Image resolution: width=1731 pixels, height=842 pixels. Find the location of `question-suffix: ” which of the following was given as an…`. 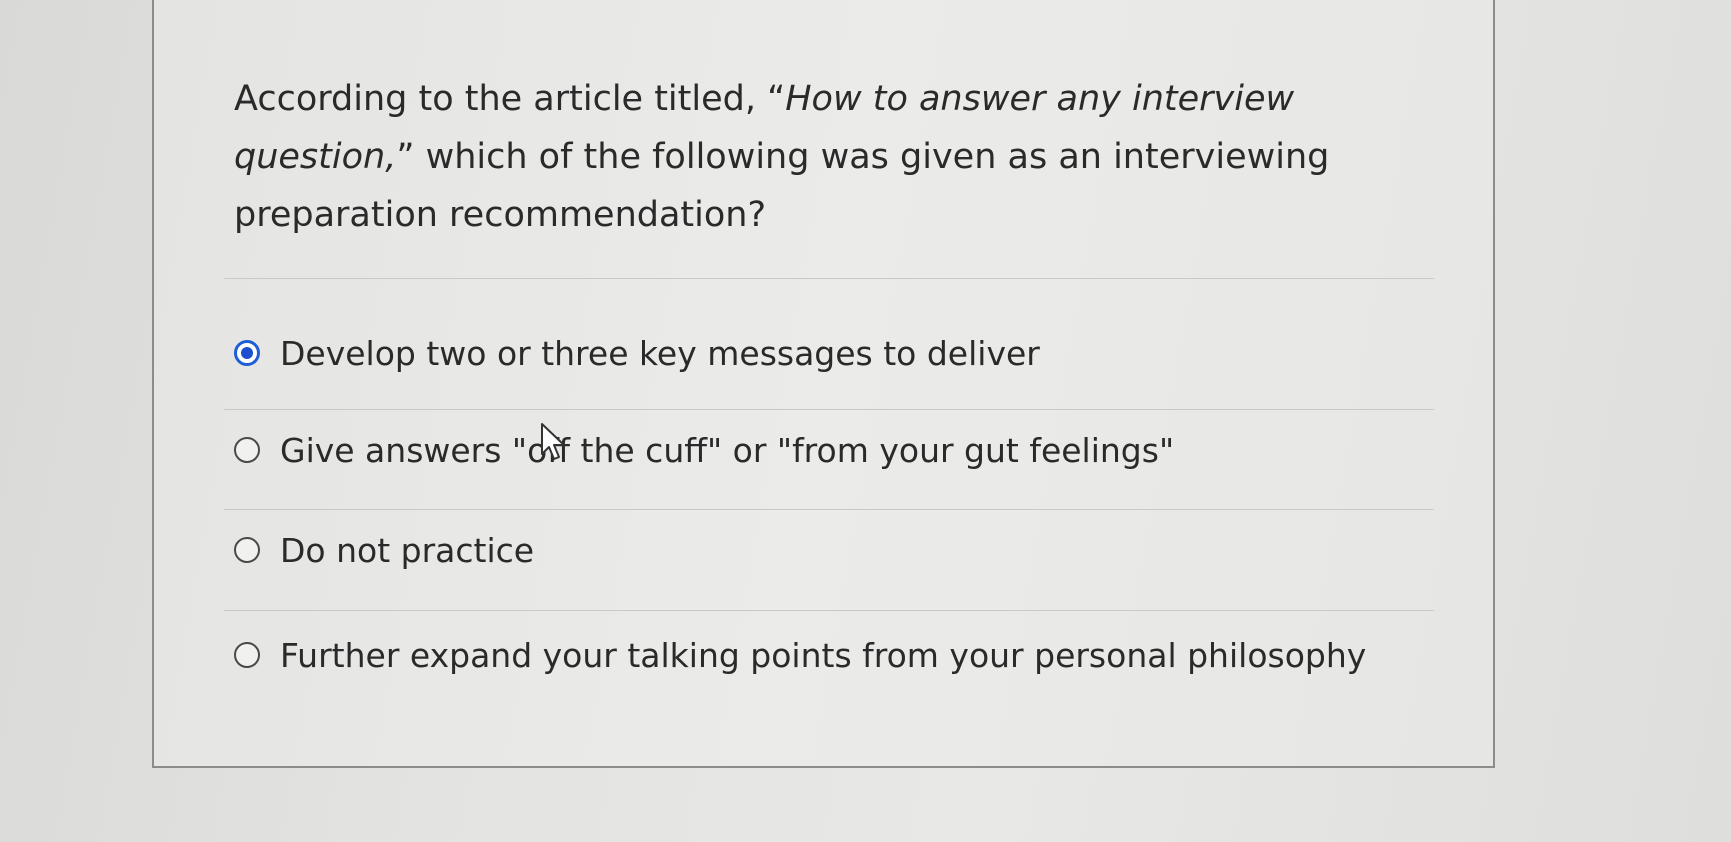

question-suffix: ” which of the following was given as an… is located at coordinates (782, 186).